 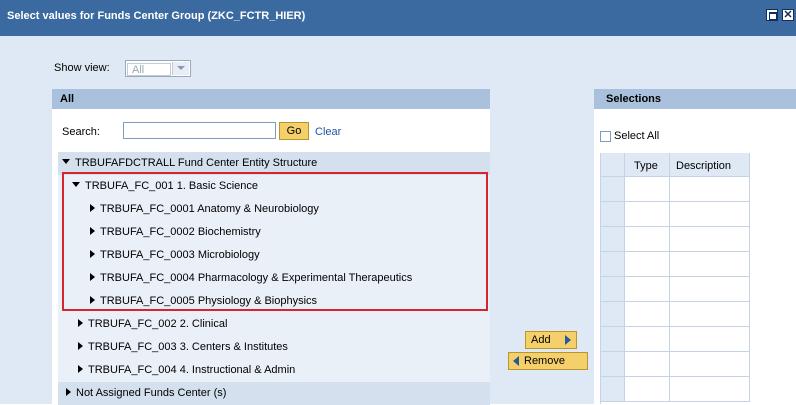 What do you see at coordinates (81, 132) in the screenshot?
I see `search-label: Search:` at bounding box center [81, 132].